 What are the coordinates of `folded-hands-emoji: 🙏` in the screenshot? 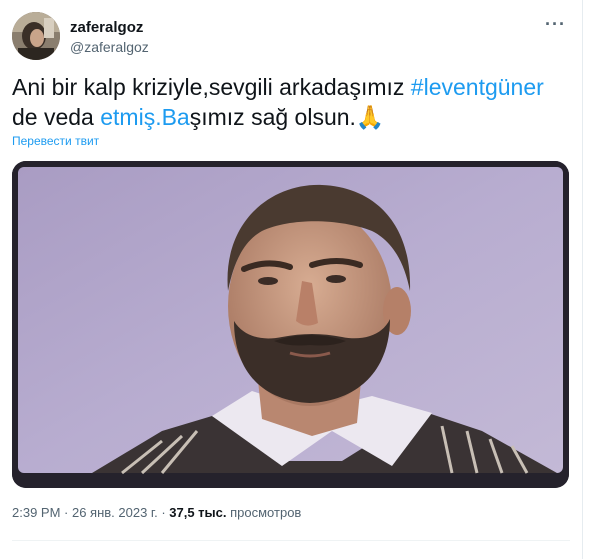 It's located at (370, 117).